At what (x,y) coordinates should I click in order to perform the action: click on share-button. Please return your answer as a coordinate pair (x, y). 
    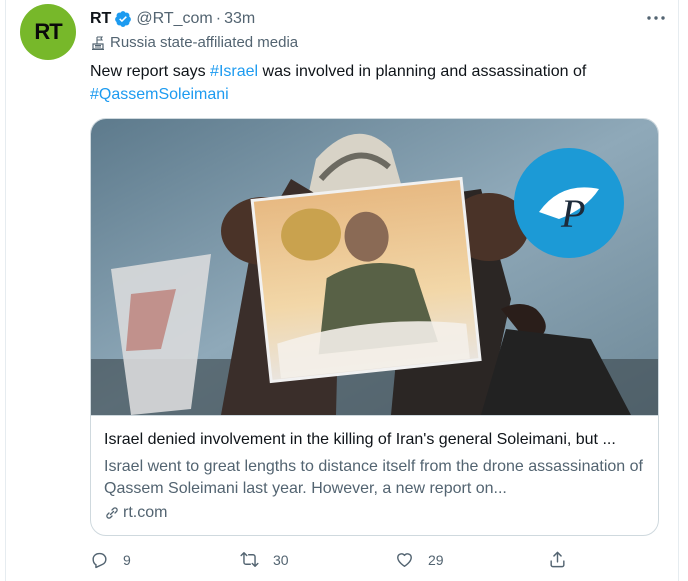
    Looking at the image, I should click on (564, 559).